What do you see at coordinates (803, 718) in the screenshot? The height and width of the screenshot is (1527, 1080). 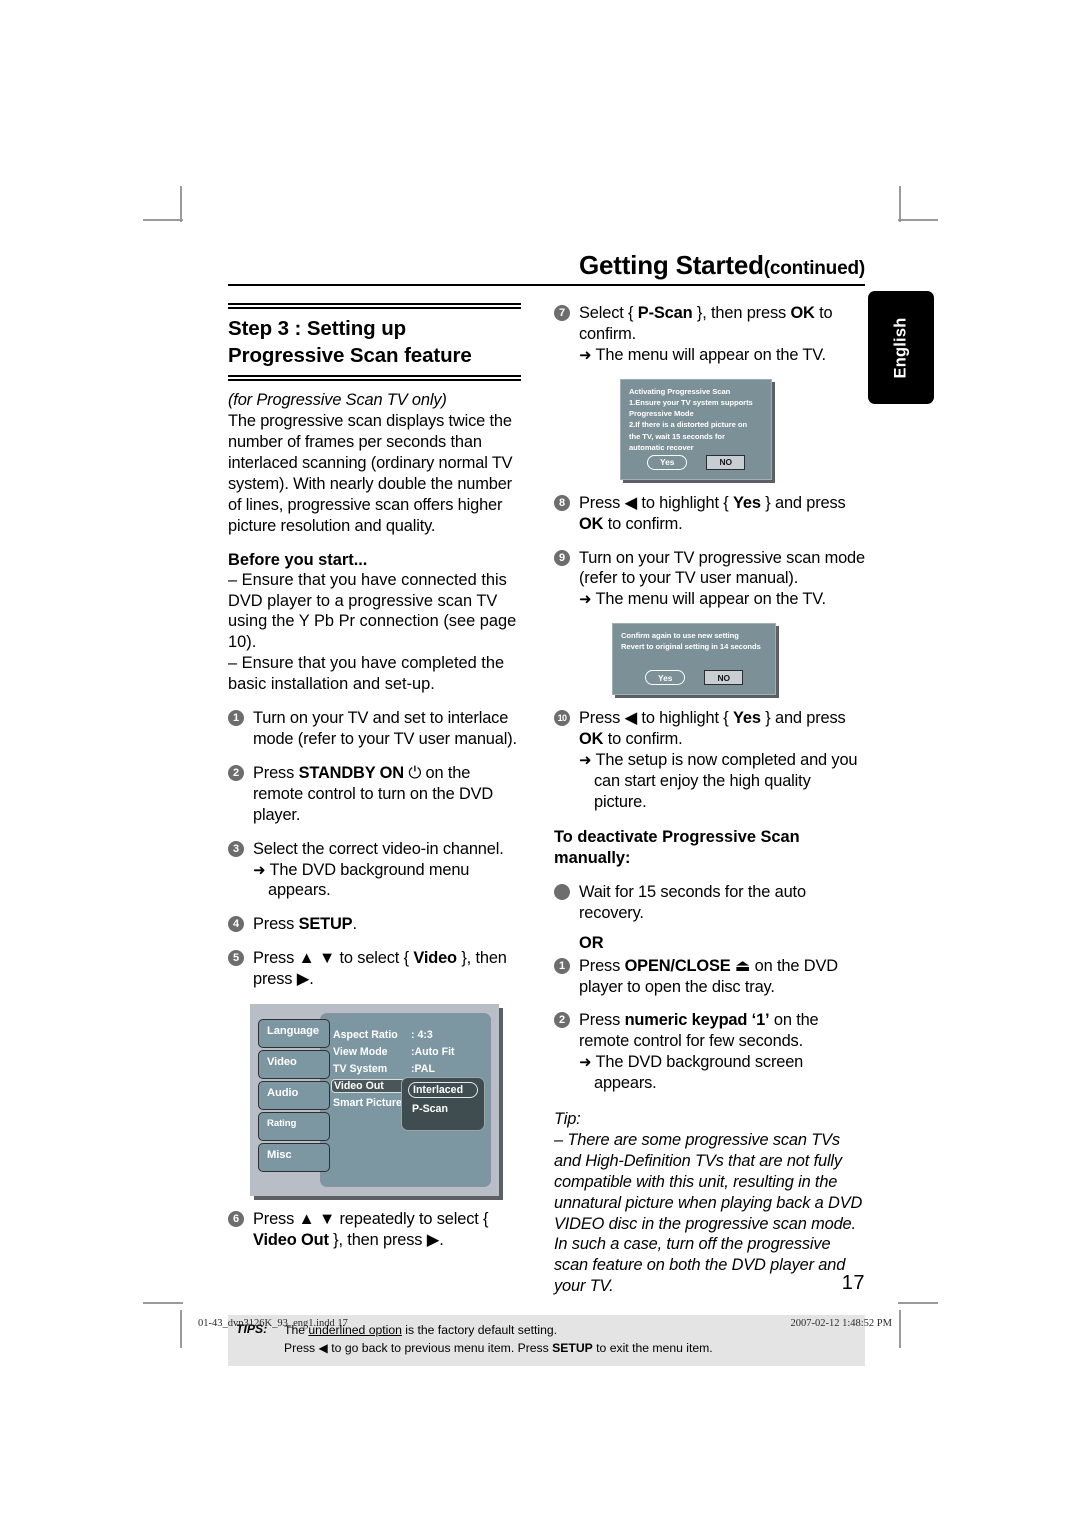 I see `step-10-mid: } and press` at bounding box center [803, 718].